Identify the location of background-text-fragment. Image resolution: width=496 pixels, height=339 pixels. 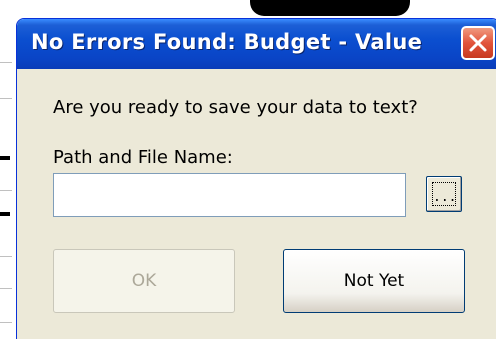
(330, 8).